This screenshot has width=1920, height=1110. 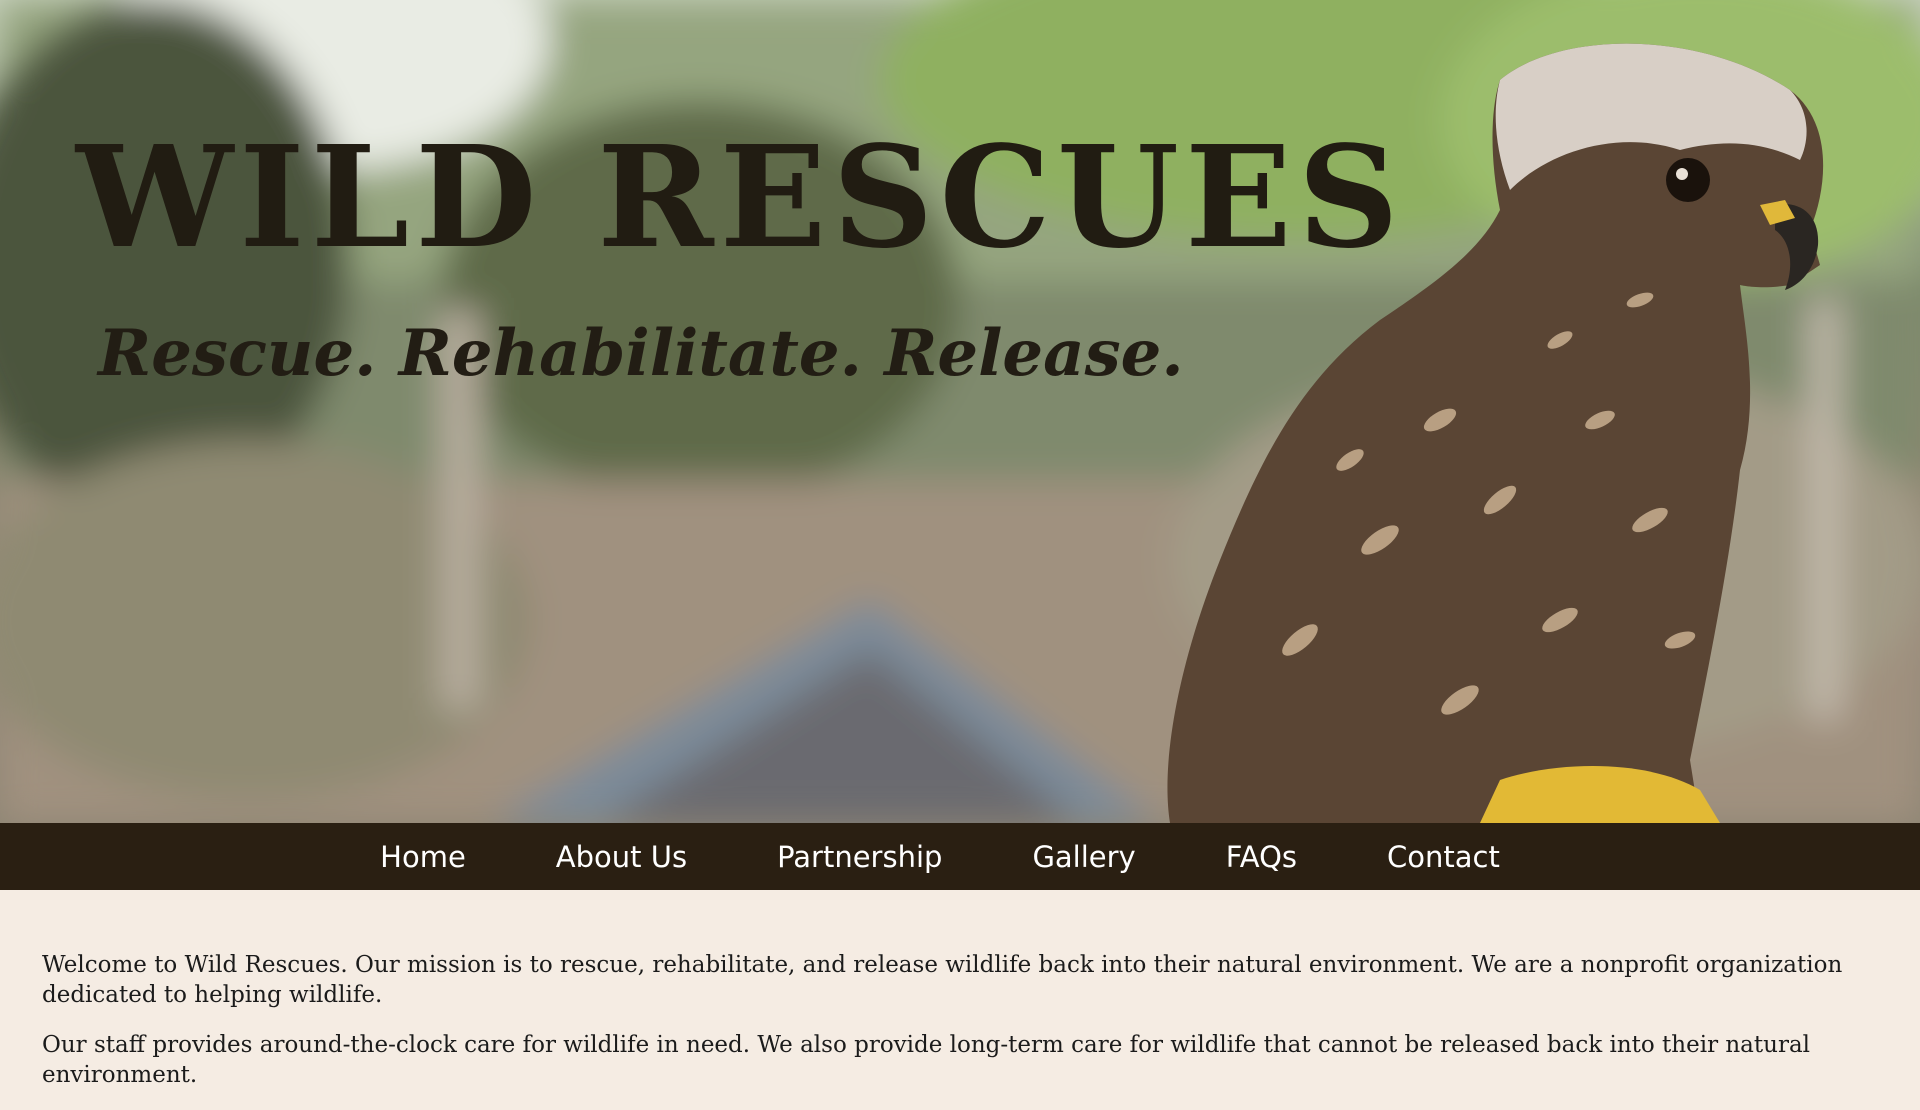 What do you see at coordinates (1443, 857) in the screenshot?
I see `nav-item-contact: Contact` at bounding box center [1443, 857].